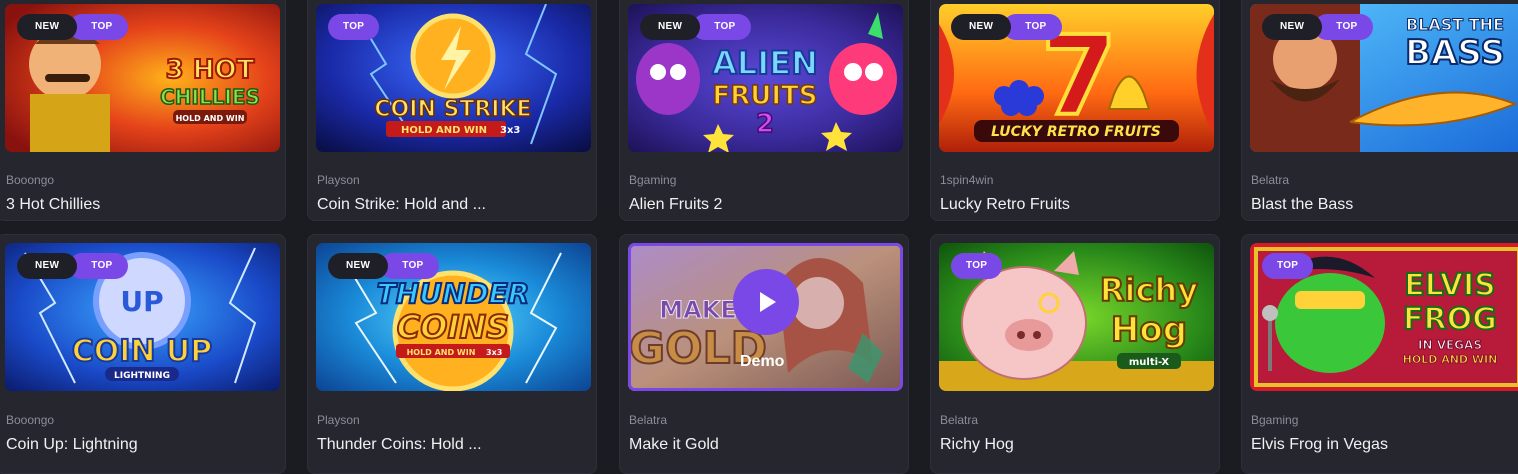  What do you see at coordinates (210, 97) in the screenshot?
I see `art-text: CHILLIES` at bounding box center [210, 97].